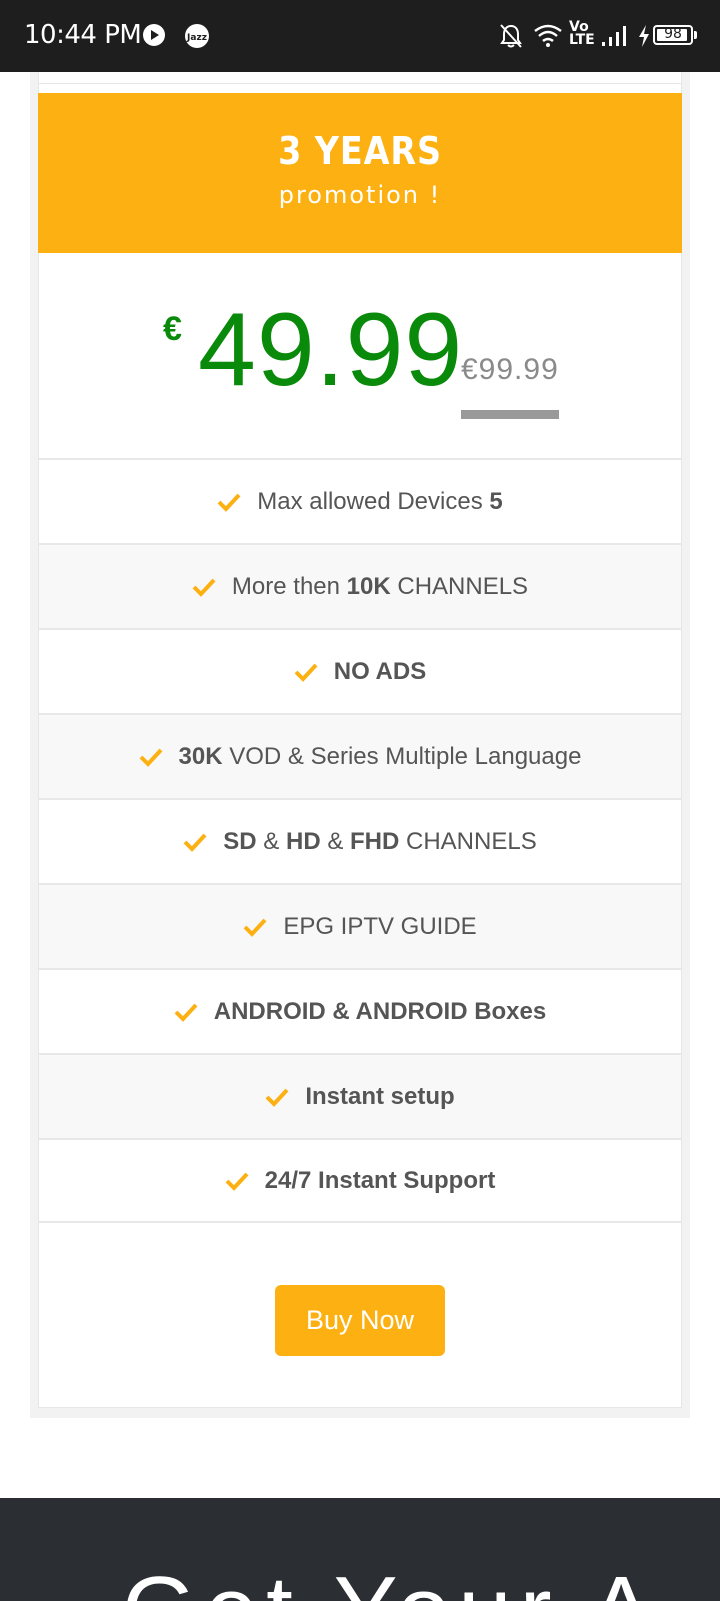  I want to click on feature-label: 30K VOD & Series Multiple Language, so click(380, 757).